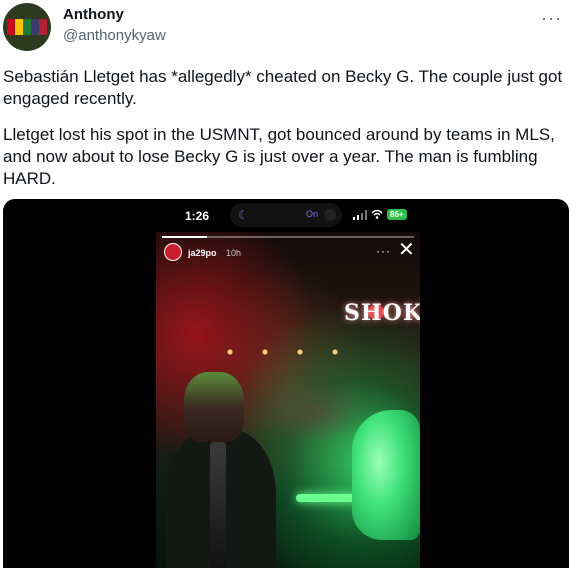 The height and width of the screenshot is (568, 576). I want to click on story-age: 10h, so click(234, 253).